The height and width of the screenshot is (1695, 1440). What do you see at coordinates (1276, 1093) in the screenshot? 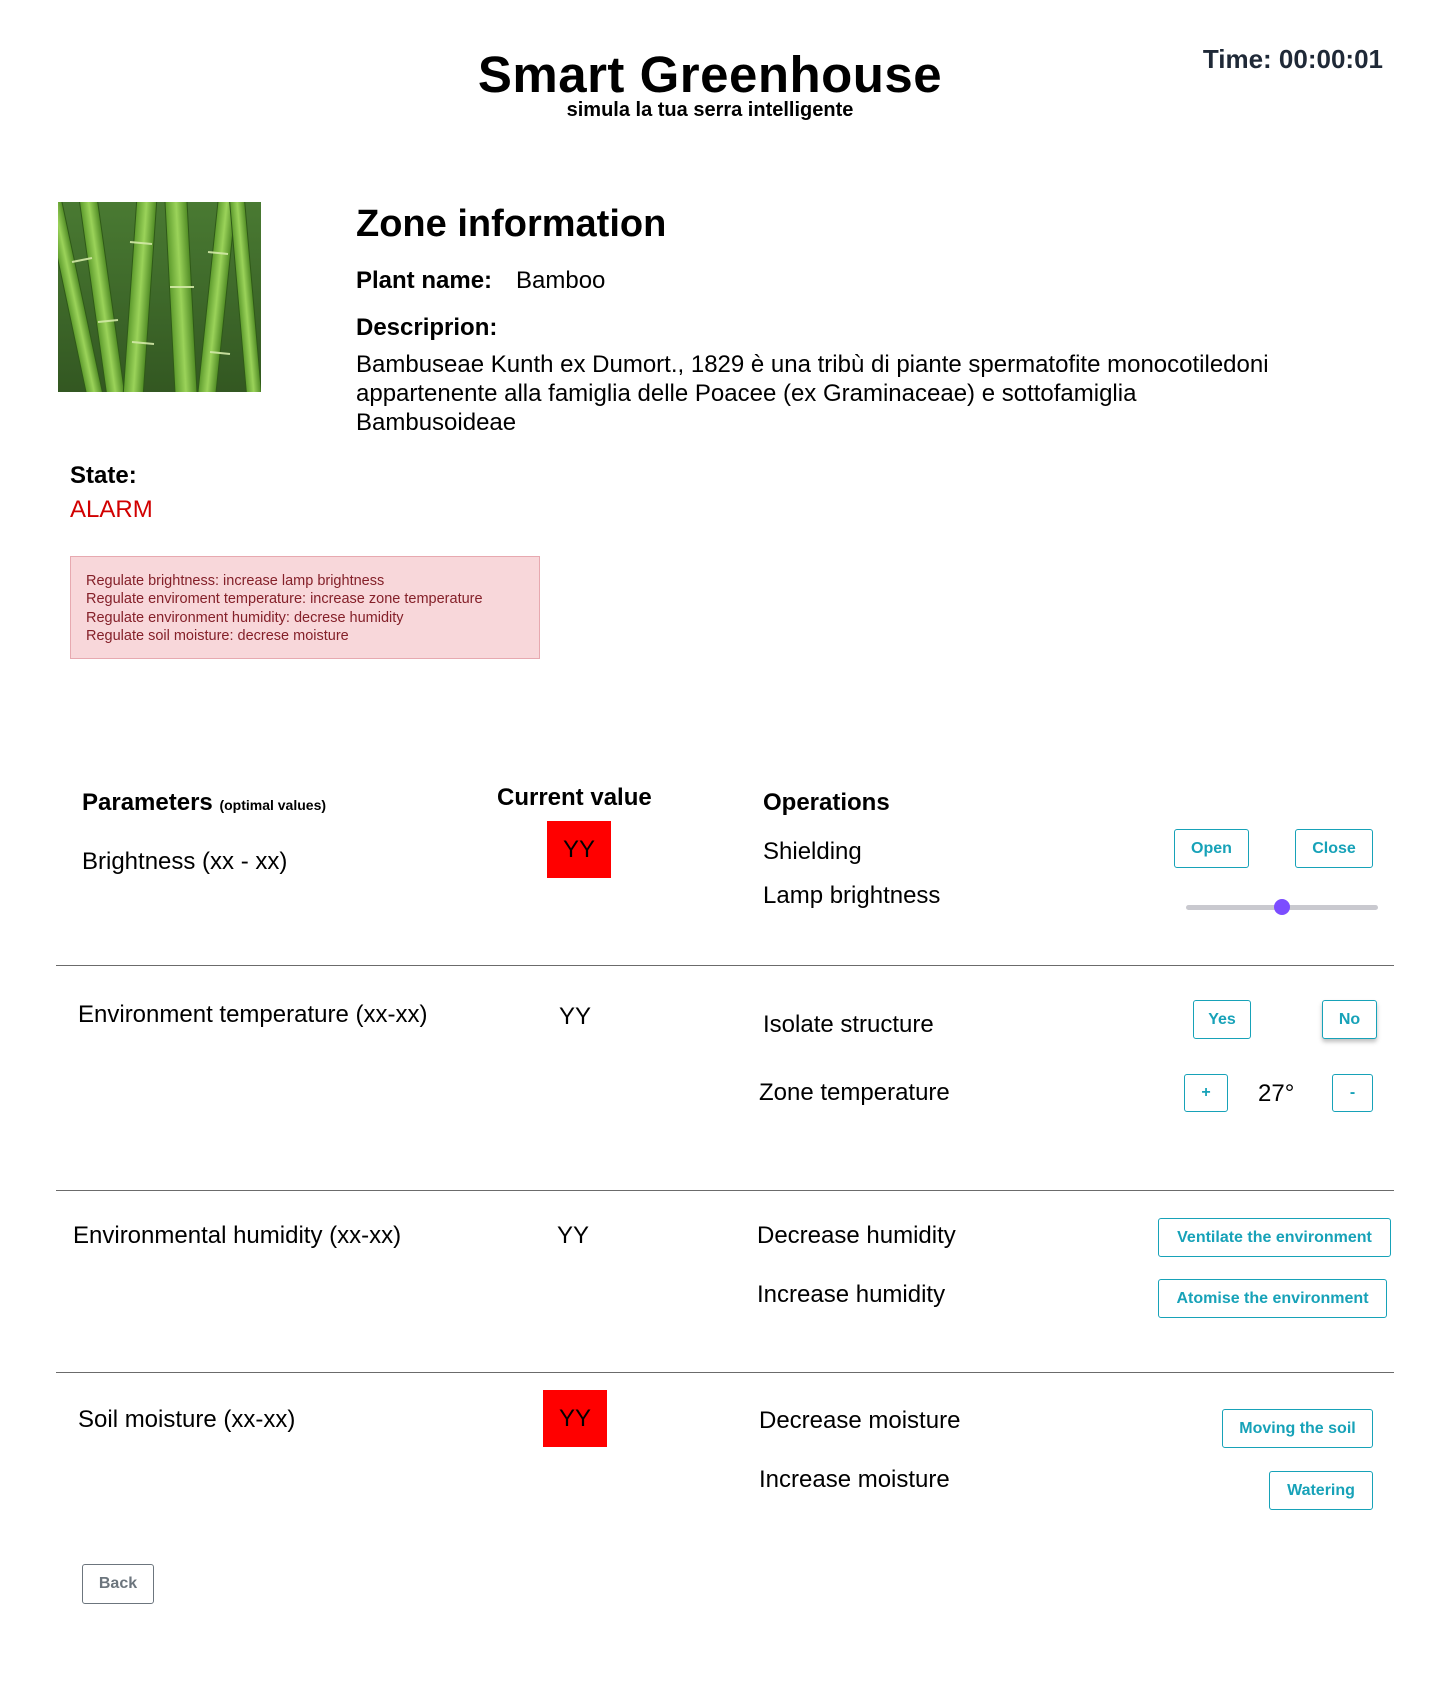
I see `zone-temperature-value: 27°` at bounding box center [1276, 1093].